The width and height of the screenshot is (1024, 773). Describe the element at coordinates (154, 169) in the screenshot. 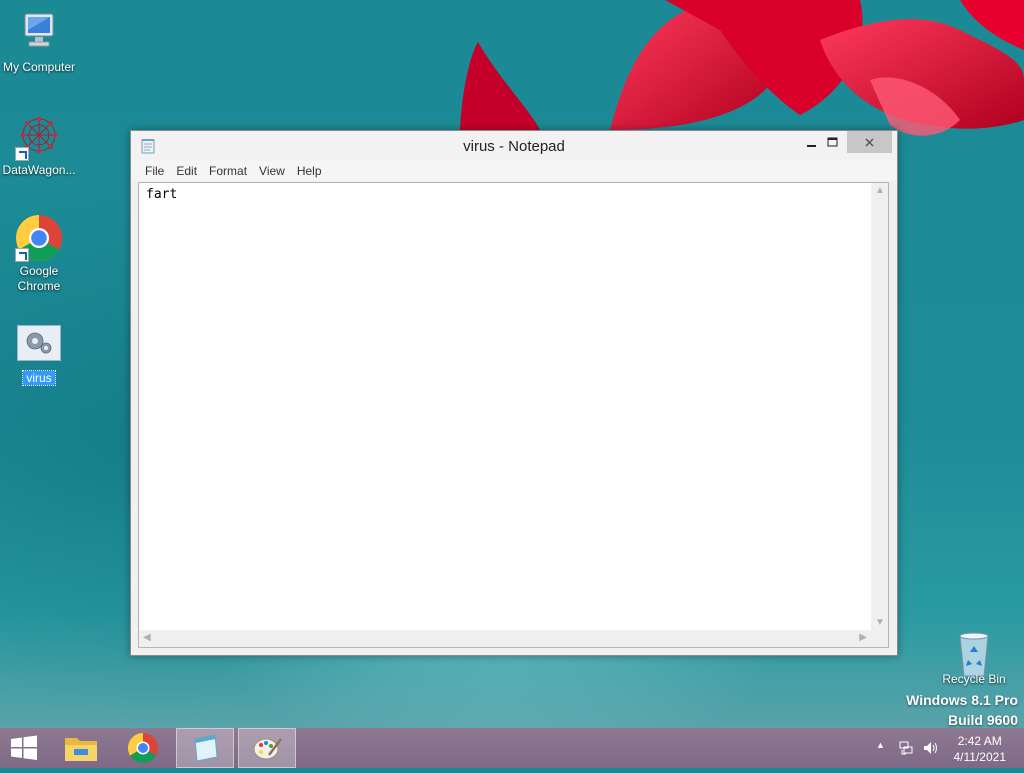

I see `menu-file: File` at that location.